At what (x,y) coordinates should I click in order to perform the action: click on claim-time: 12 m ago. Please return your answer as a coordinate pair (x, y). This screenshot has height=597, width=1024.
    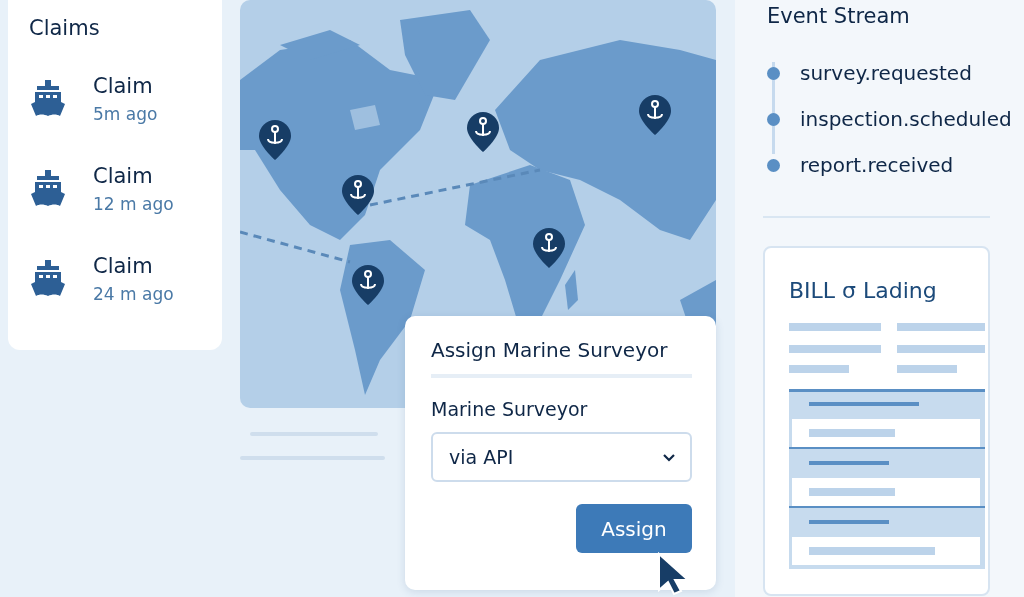
    Looking at the image, I should click on (133, 204).